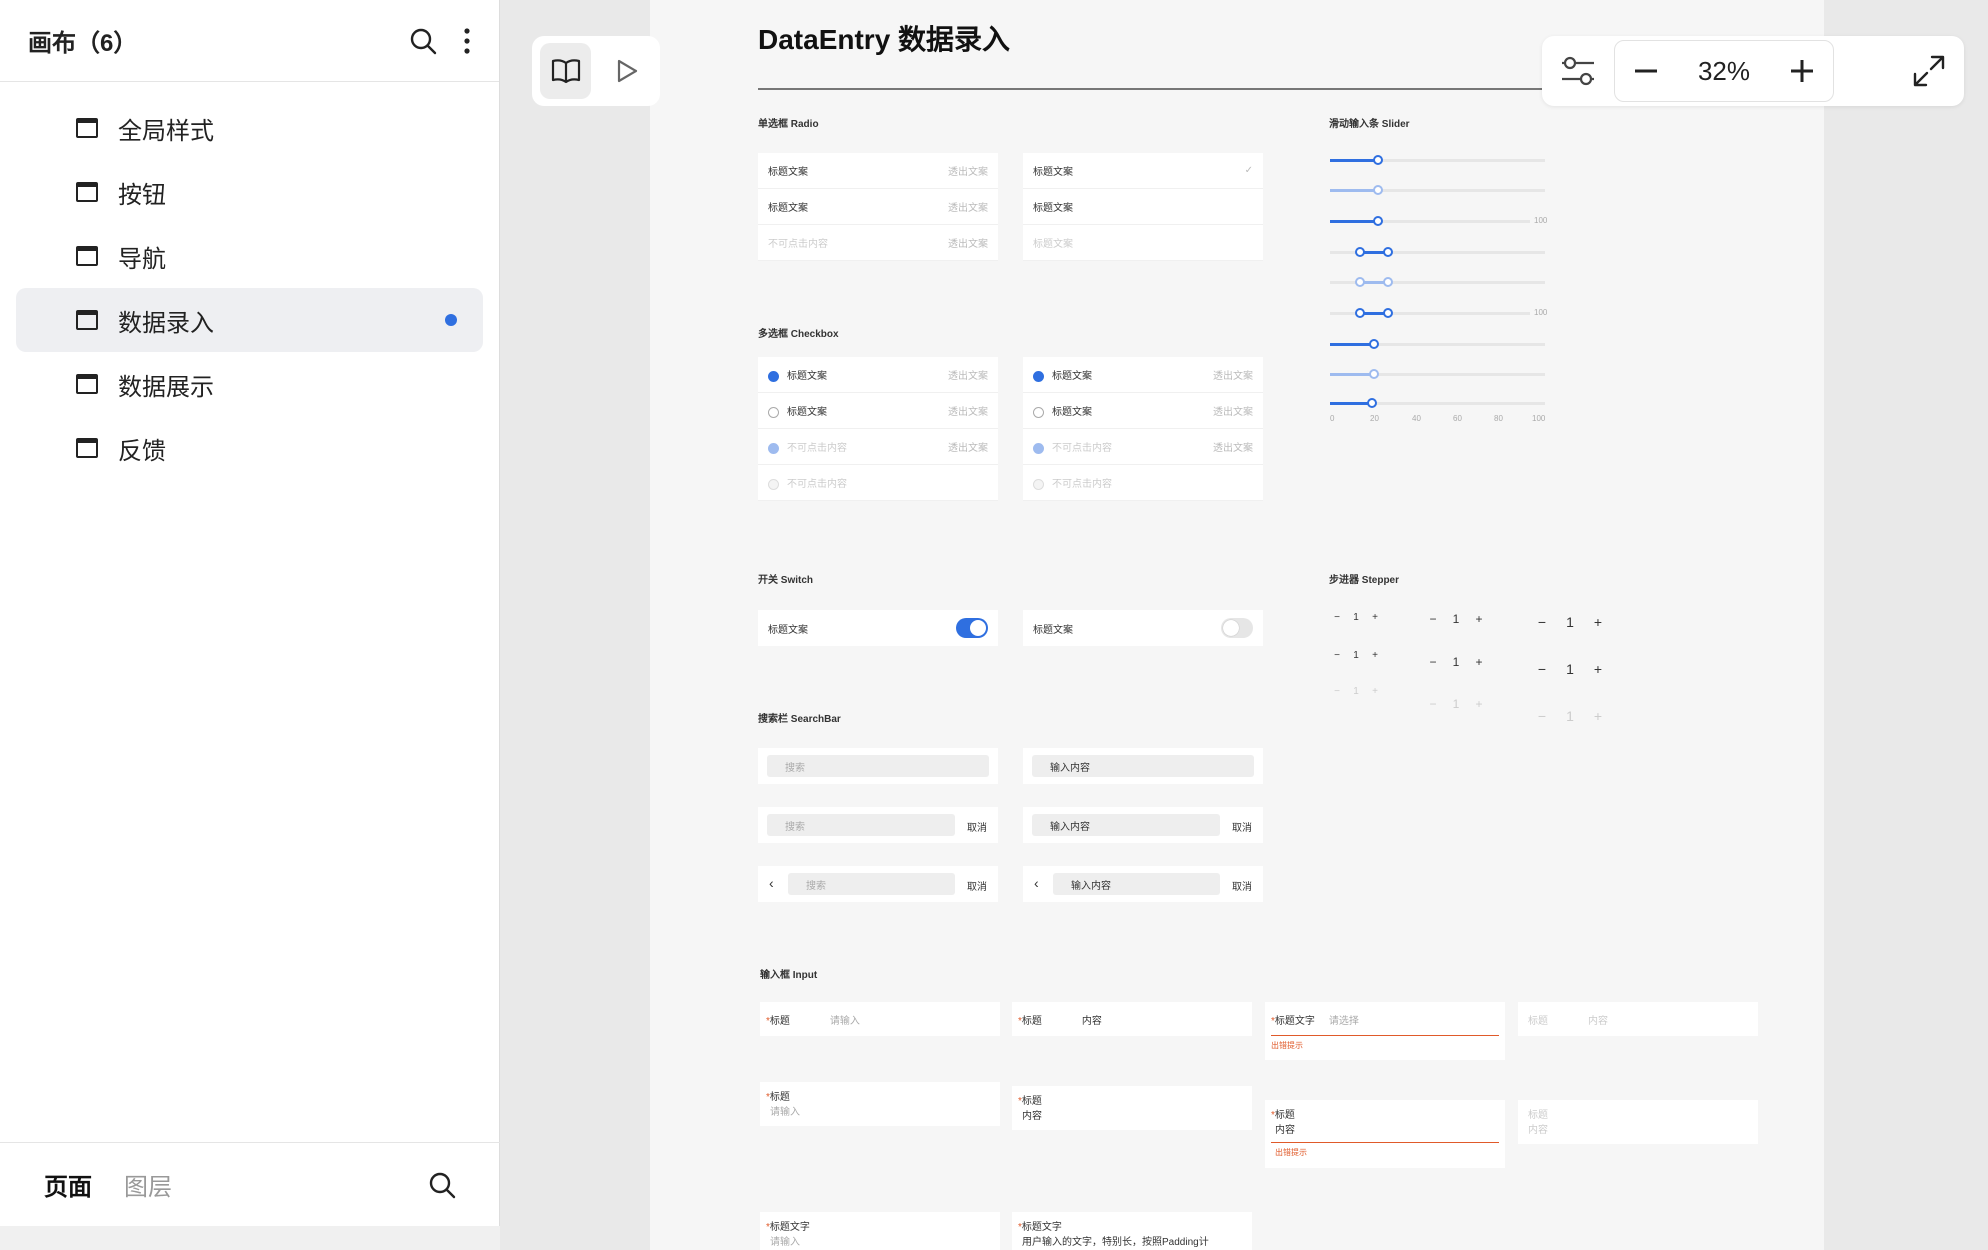 The width and height of the screenshot is (1988, 1250). I want to click on zoom-in-icon, so click(1802, 71).